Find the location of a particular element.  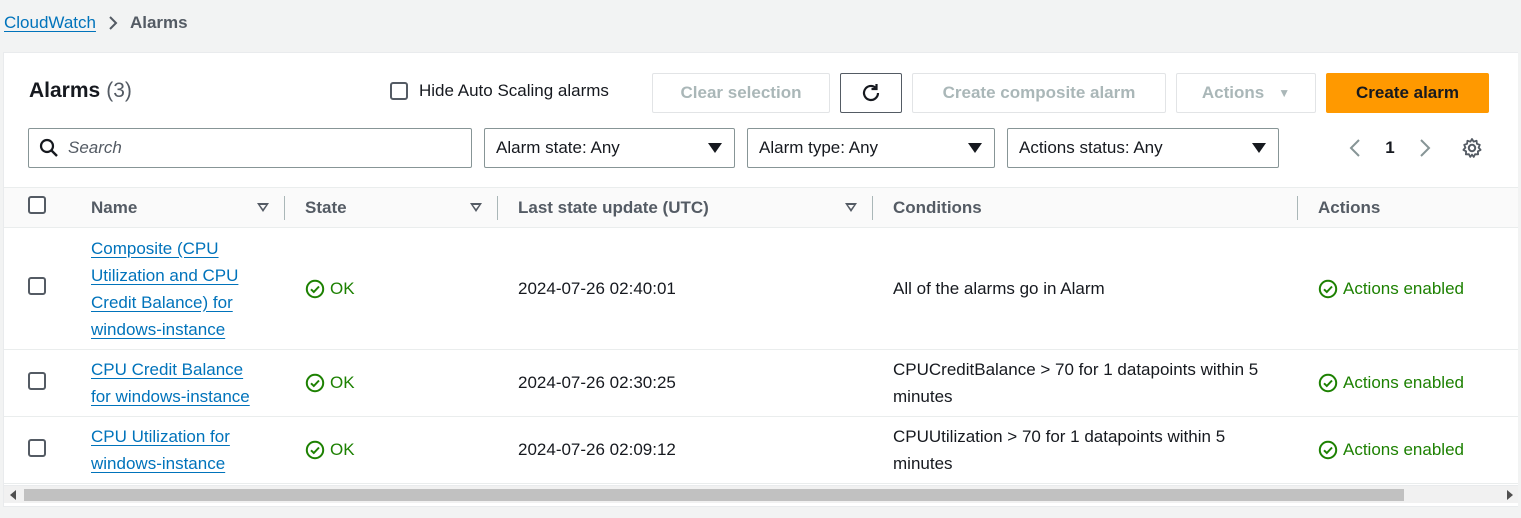

alarm-name-line: Credit Balance) for is located at coordinates (162, 302).